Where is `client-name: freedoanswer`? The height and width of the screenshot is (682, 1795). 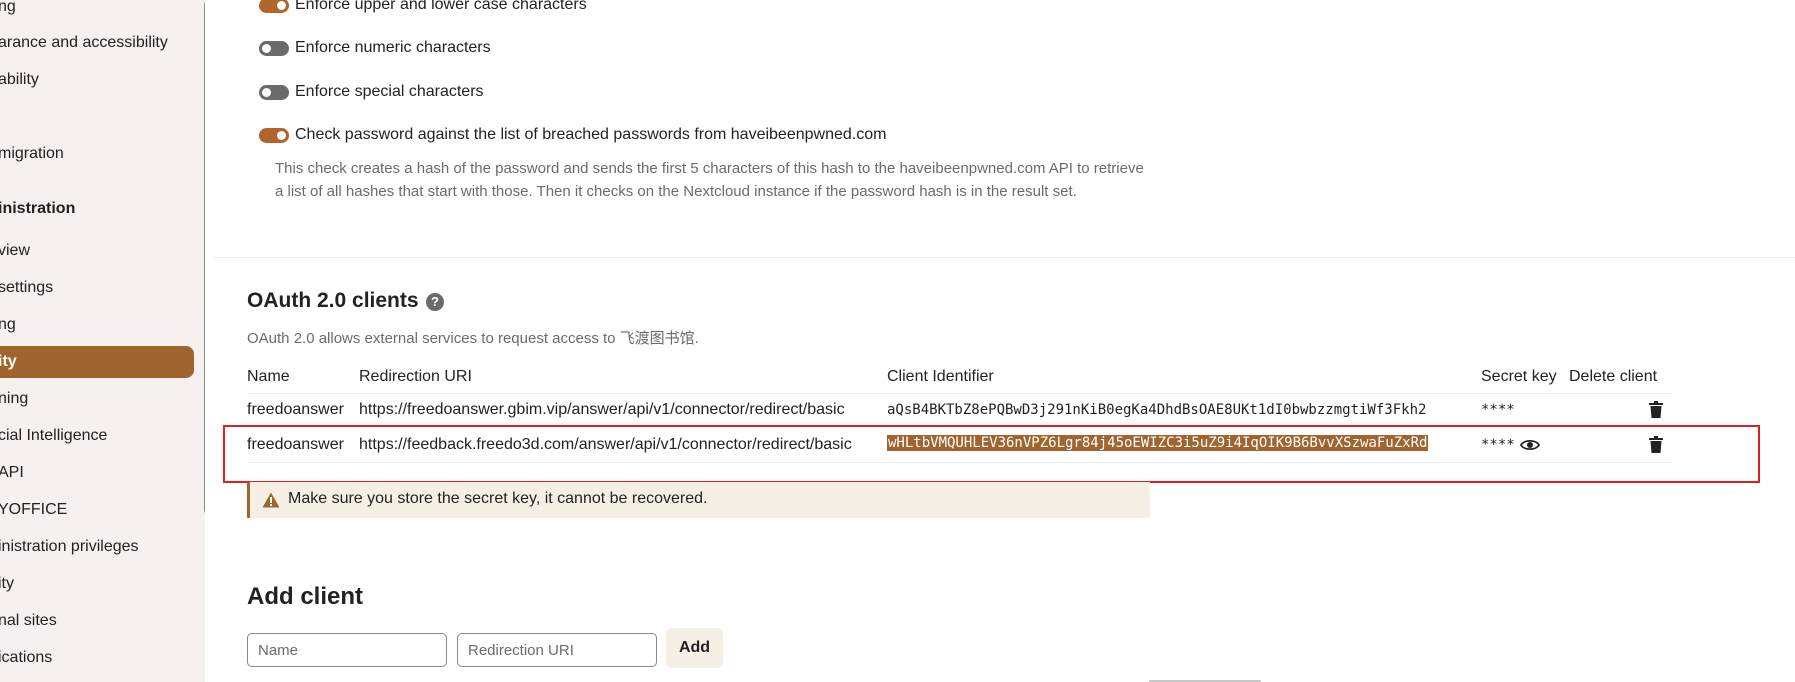 client-name: freedoanswer is located at coordinates (295, 409).